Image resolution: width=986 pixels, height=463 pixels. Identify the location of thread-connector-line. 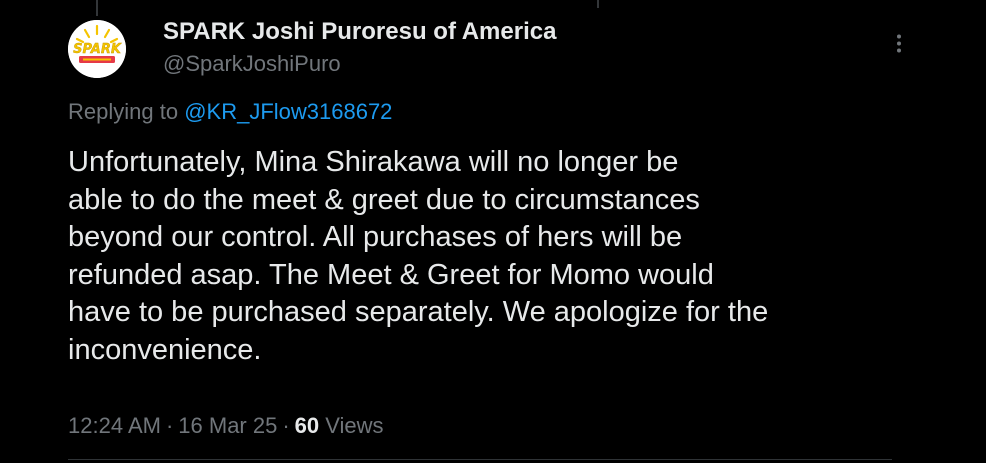
(97, 8).